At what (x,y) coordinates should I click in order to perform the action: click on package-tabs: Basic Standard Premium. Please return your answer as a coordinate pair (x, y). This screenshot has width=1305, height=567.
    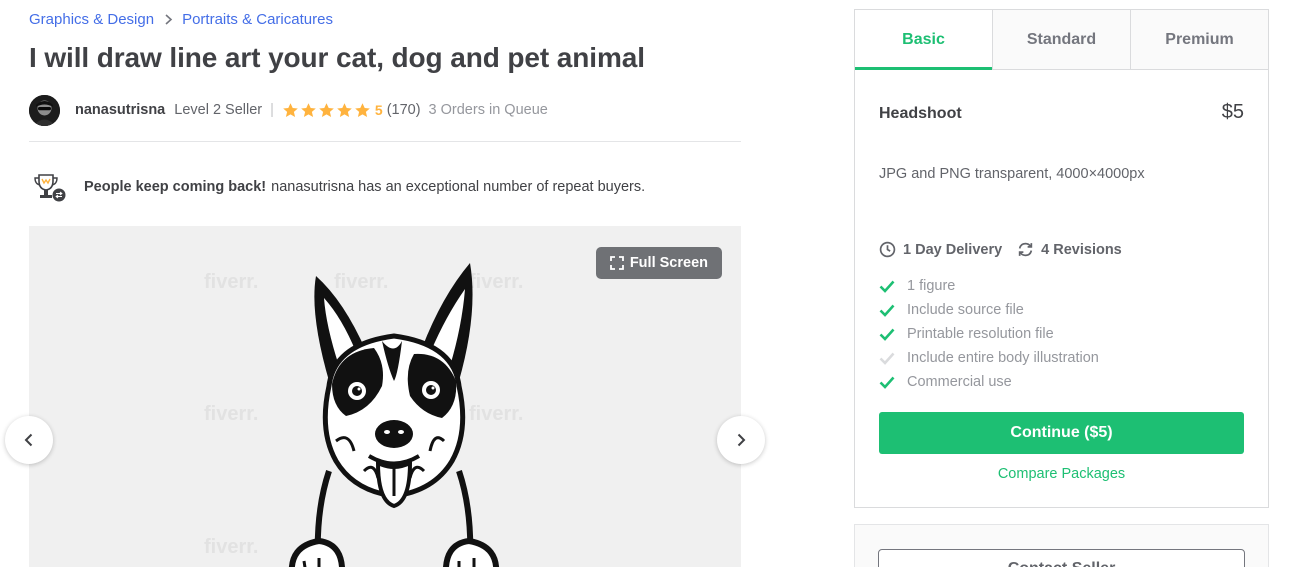
    Looking at the image, I should click on (1061, 40).